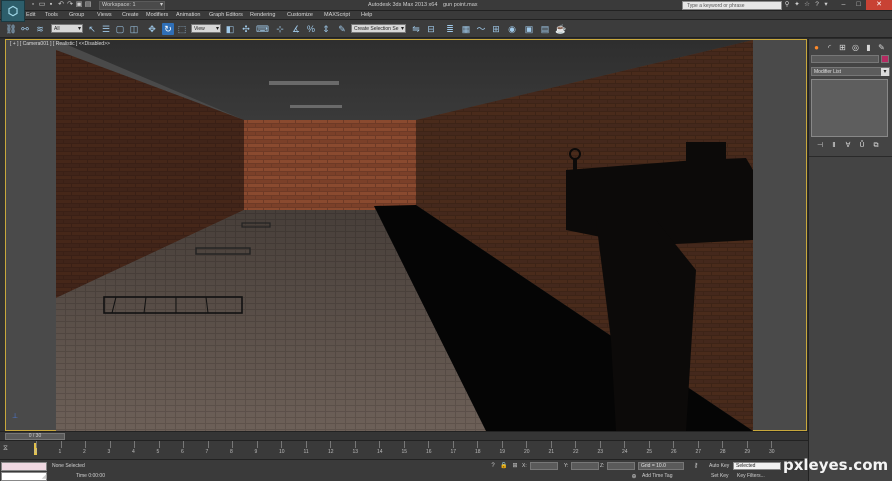 Image resolution: width=892 pixels, height=481 pixels. I want to click on render-setup-icon: ▣, so click(529, 29).